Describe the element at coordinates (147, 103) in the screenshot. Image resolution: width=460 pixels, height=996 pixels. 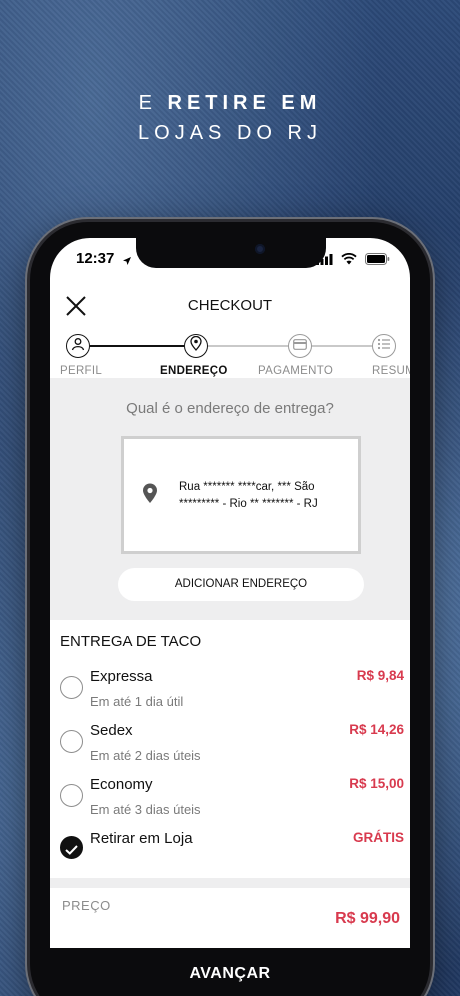
I see `promo-prefix: E` at that location.